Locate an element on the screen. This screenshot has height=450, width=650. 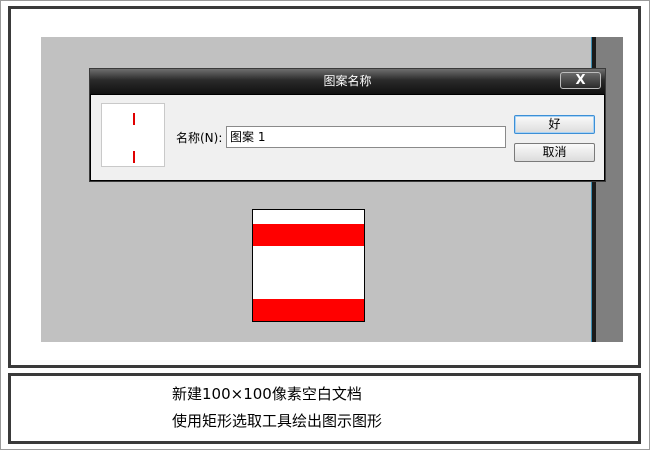
close-button: X is located at coordinates (580, 80).